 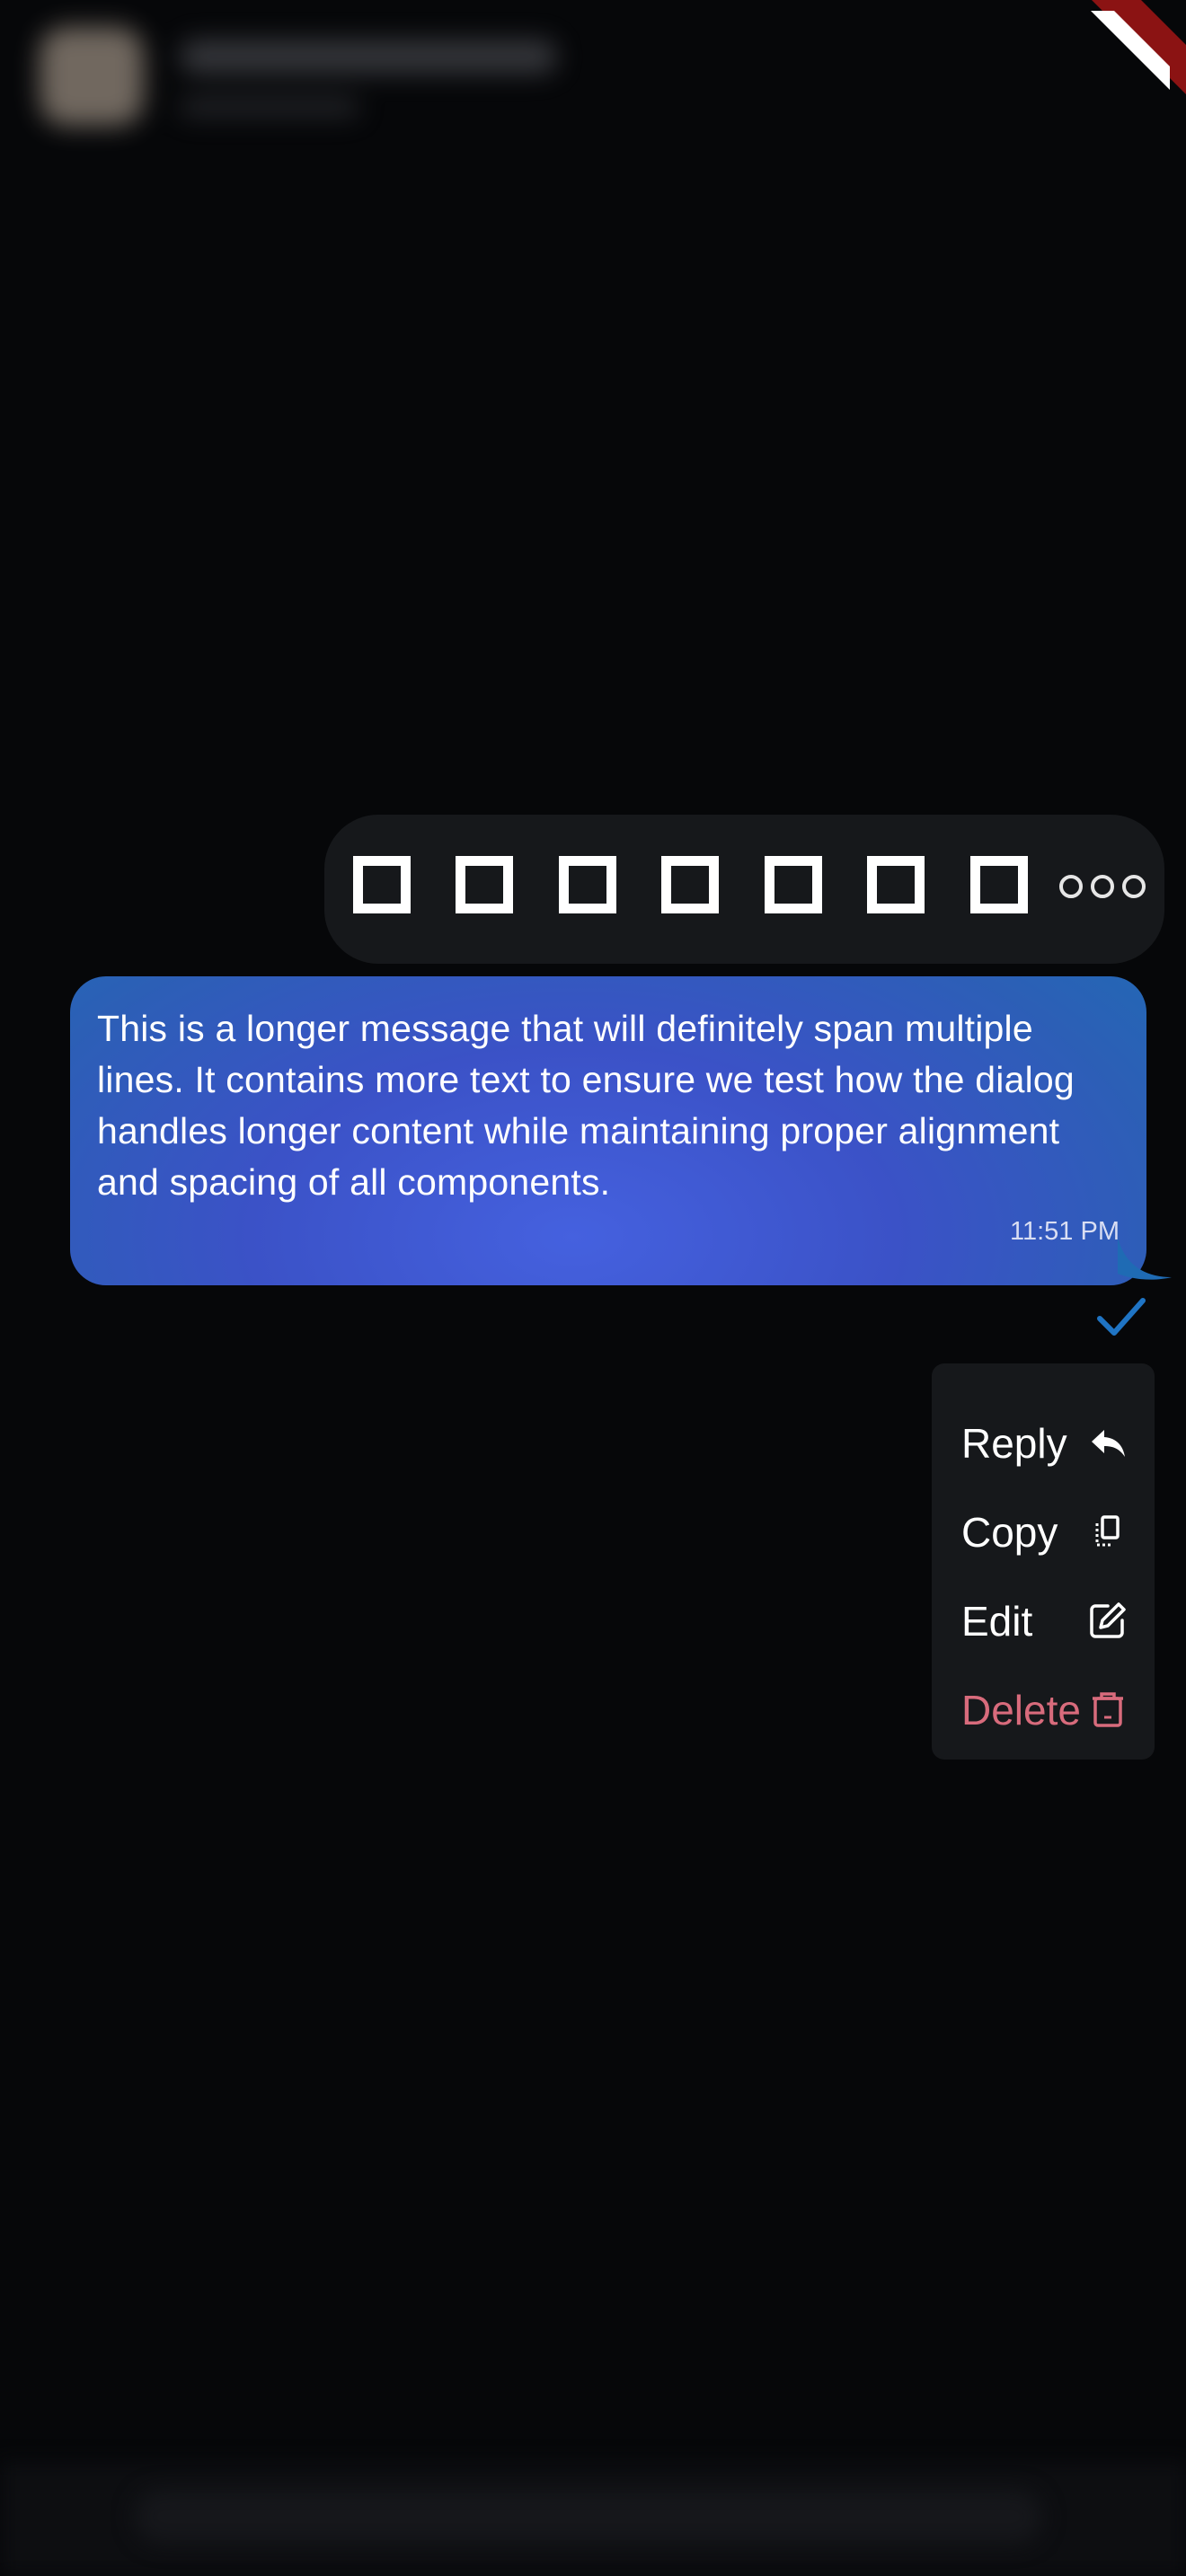 What do you see at coordinates (1107, 1531) in the screenshot?
I see `copy-icon` at bounding box center [1107, 1531].